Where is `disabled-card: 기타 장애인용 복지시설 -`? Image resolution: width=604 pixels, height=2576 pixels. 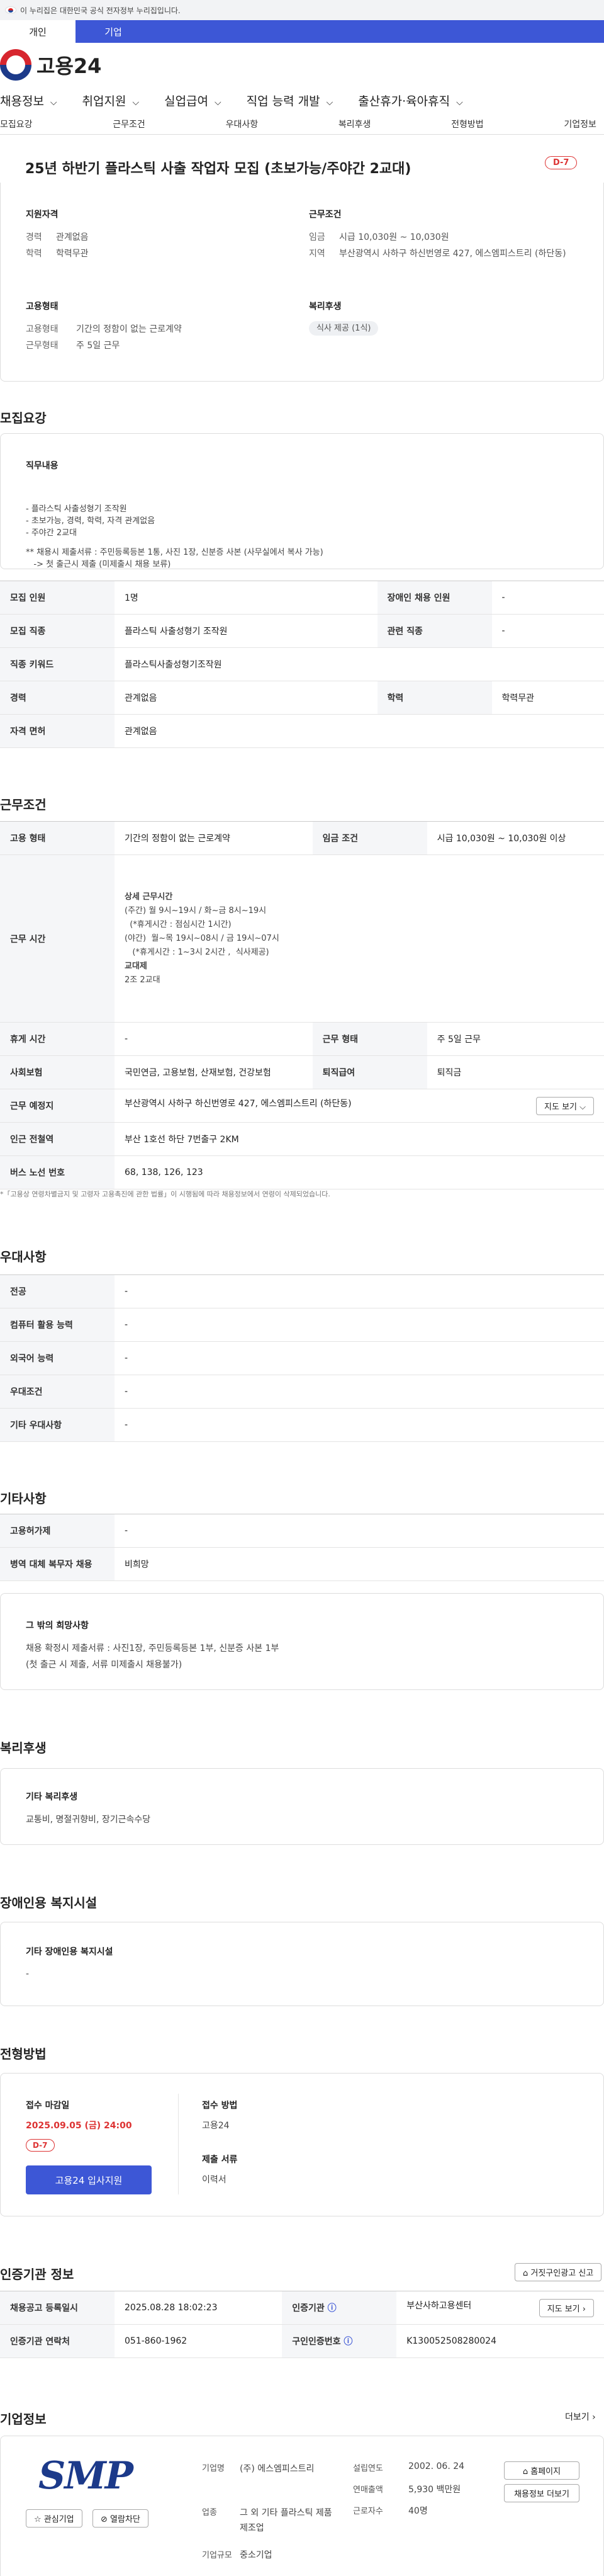 disabled-card: 기타 장애인용 복지시설 - is located at coordinates (302, 1964).